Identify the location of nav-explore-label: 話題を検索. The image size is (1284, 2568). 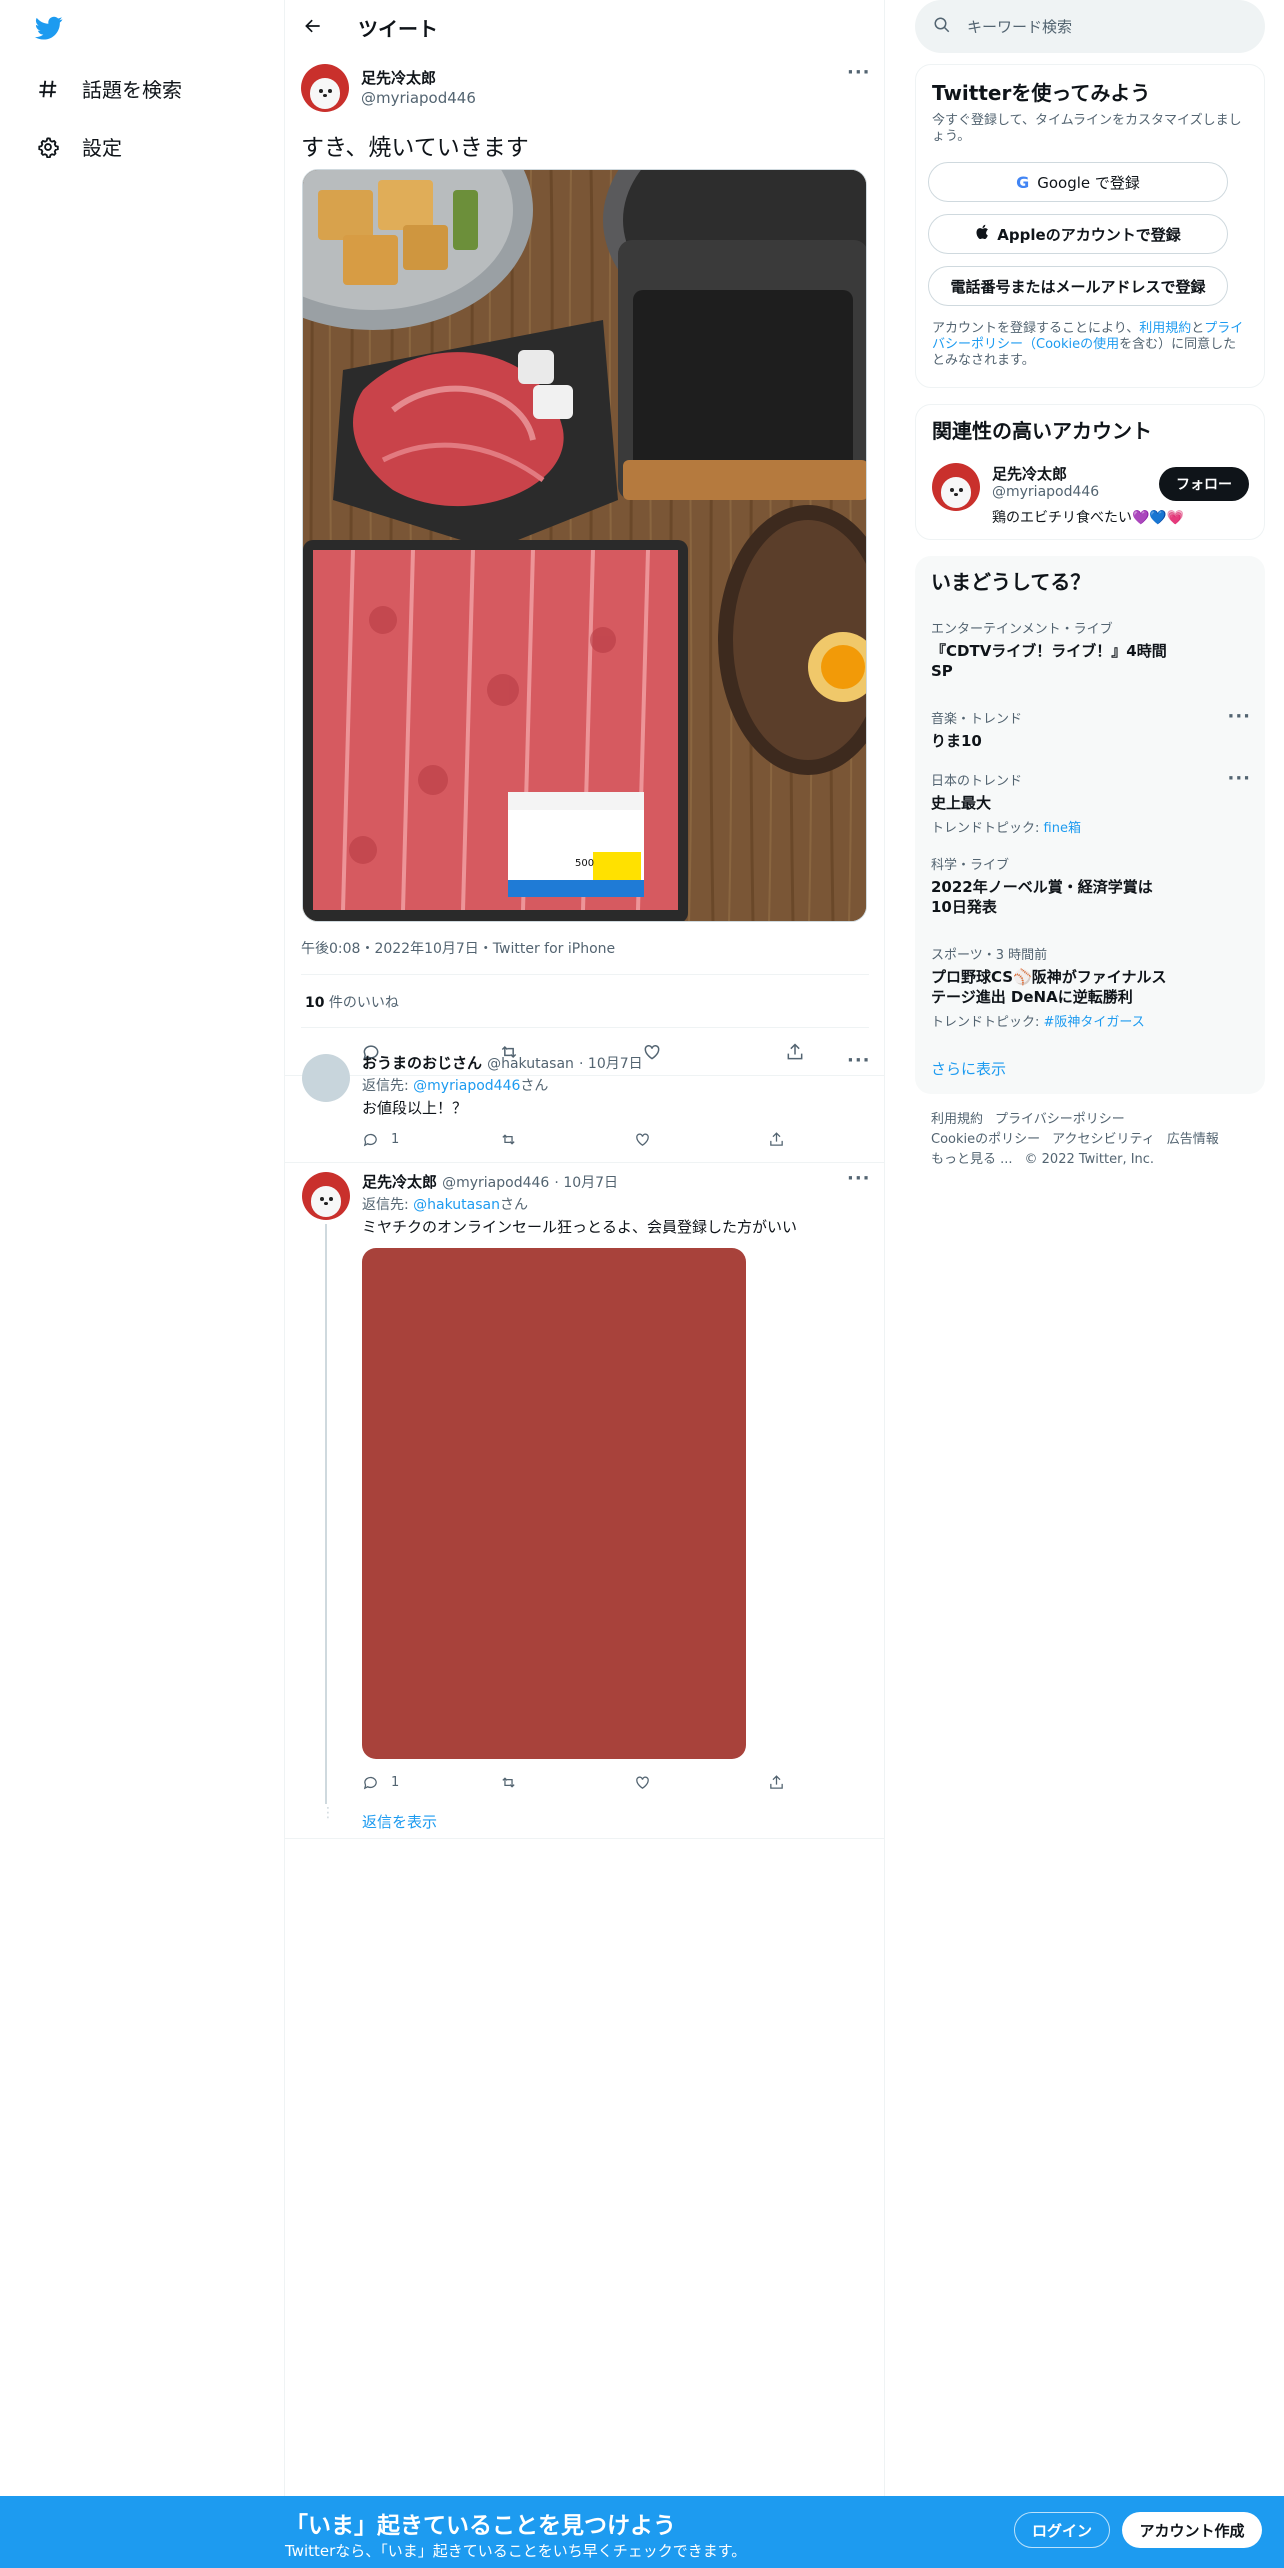
(132, 90).